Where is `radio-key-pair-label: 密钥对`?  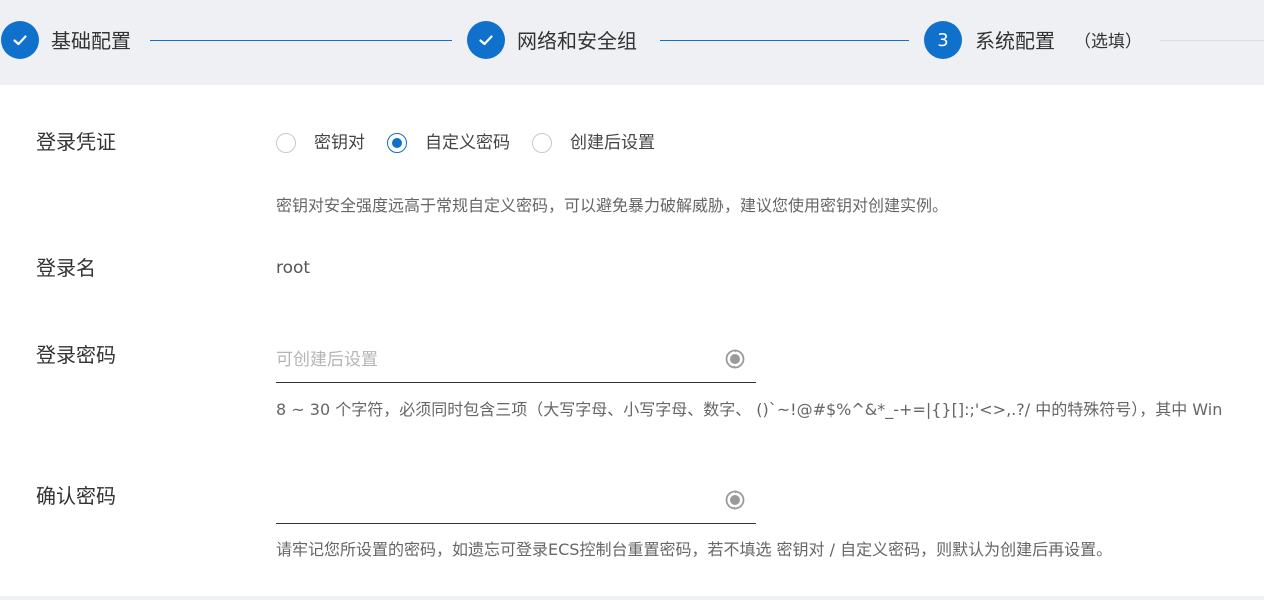 radio-key-pair-label: 密钥对 is located at coordinates (339, 143).